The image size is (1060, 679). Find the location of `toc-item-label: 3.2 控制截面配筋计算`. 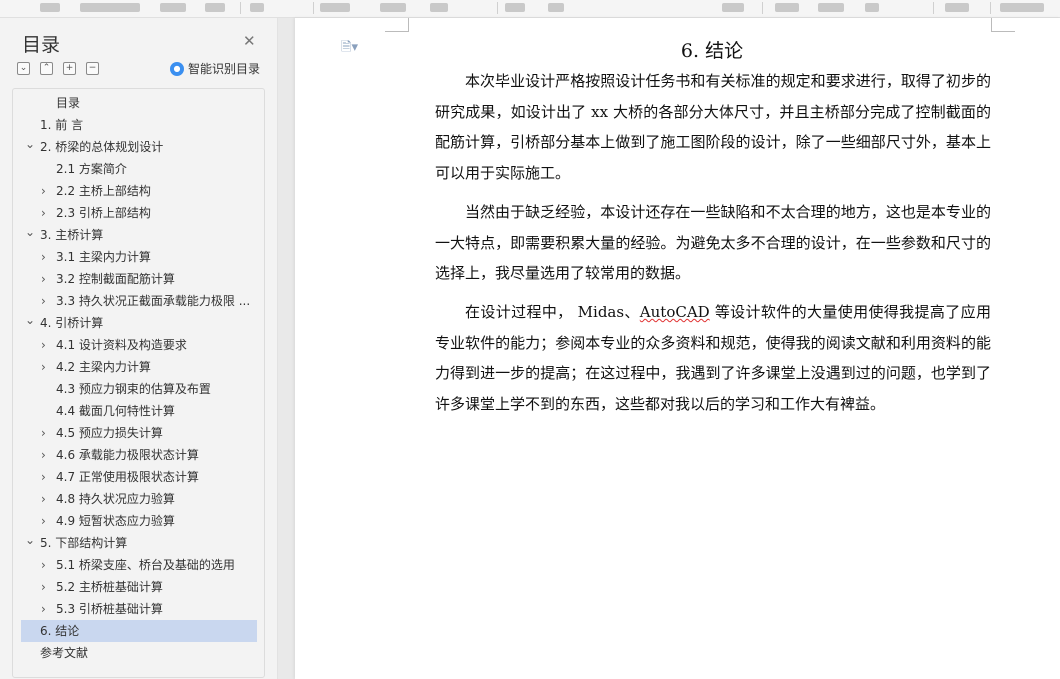

toc-item-label: 3.2 控制截面配筋计算 is located at coordinates (115, 279).